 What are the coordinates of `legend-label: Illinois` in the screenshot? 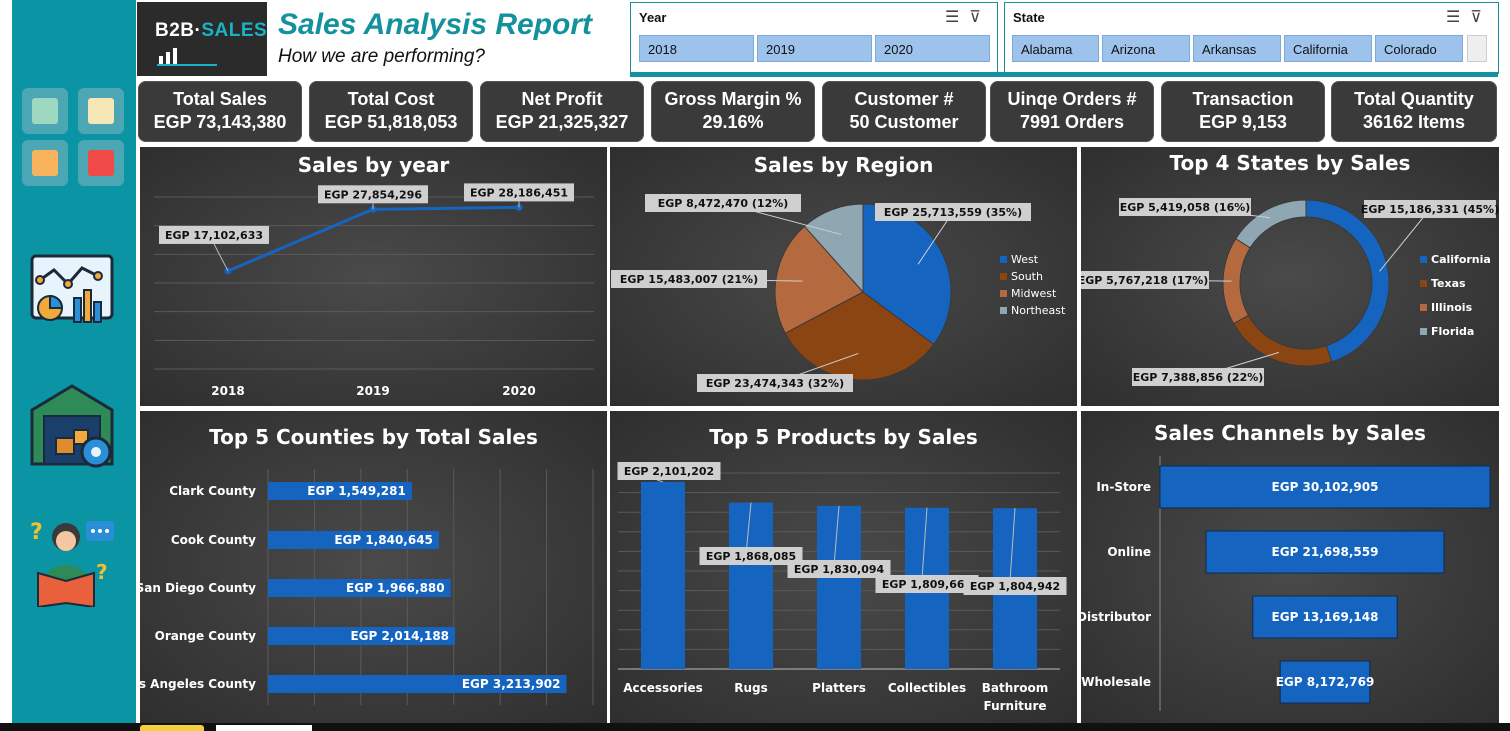 It's located at (1452, 307).